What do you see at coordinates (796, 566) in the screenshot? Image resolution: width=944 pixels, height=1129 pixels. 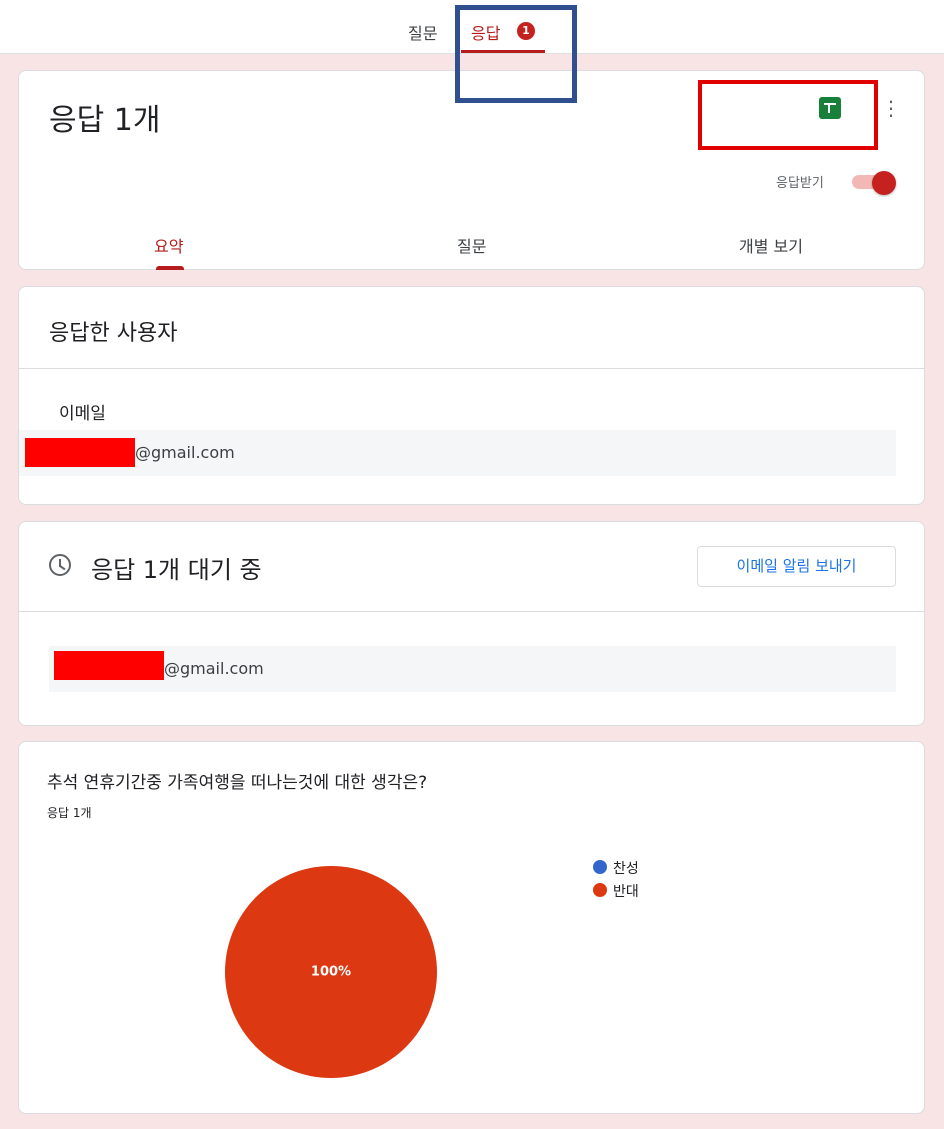 I see `send-email-reminder-button: 이메일 알림 보내기` at bounding box center [796, 566].